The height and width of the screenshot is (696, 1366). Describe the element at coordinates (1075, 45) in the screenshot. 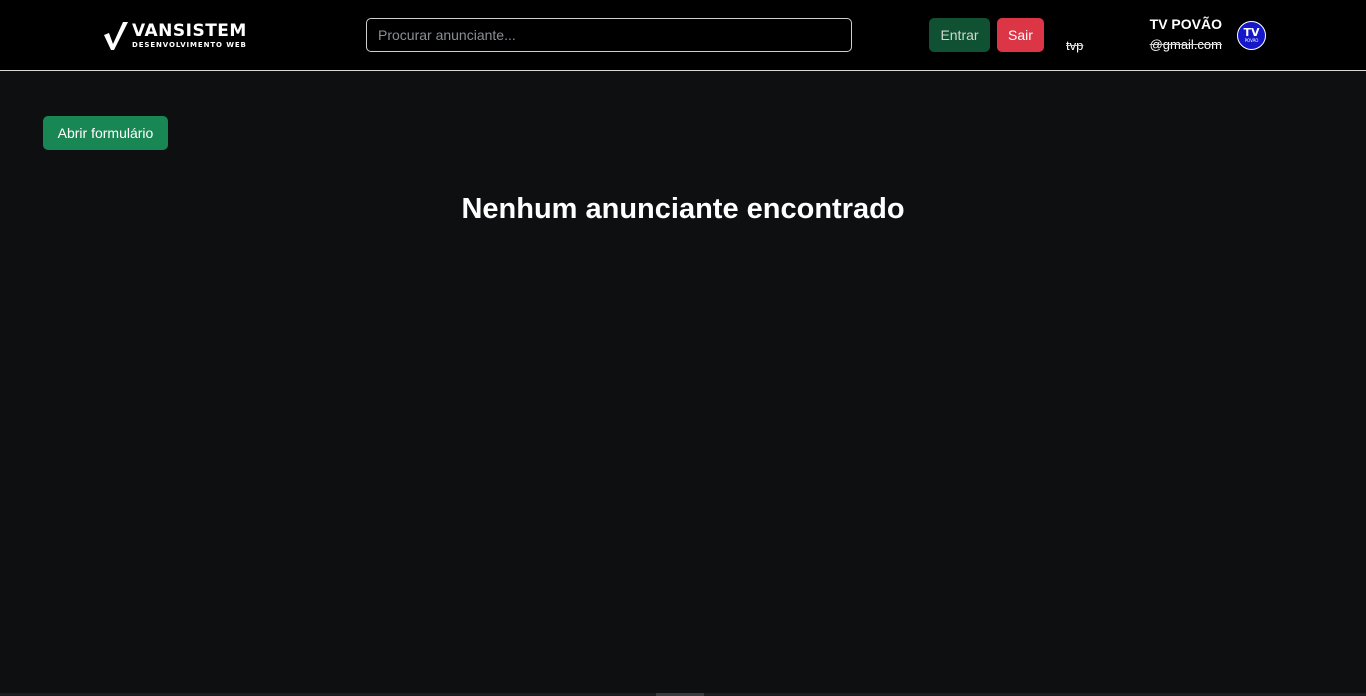

I see `user-short-name: tvp` at that location.